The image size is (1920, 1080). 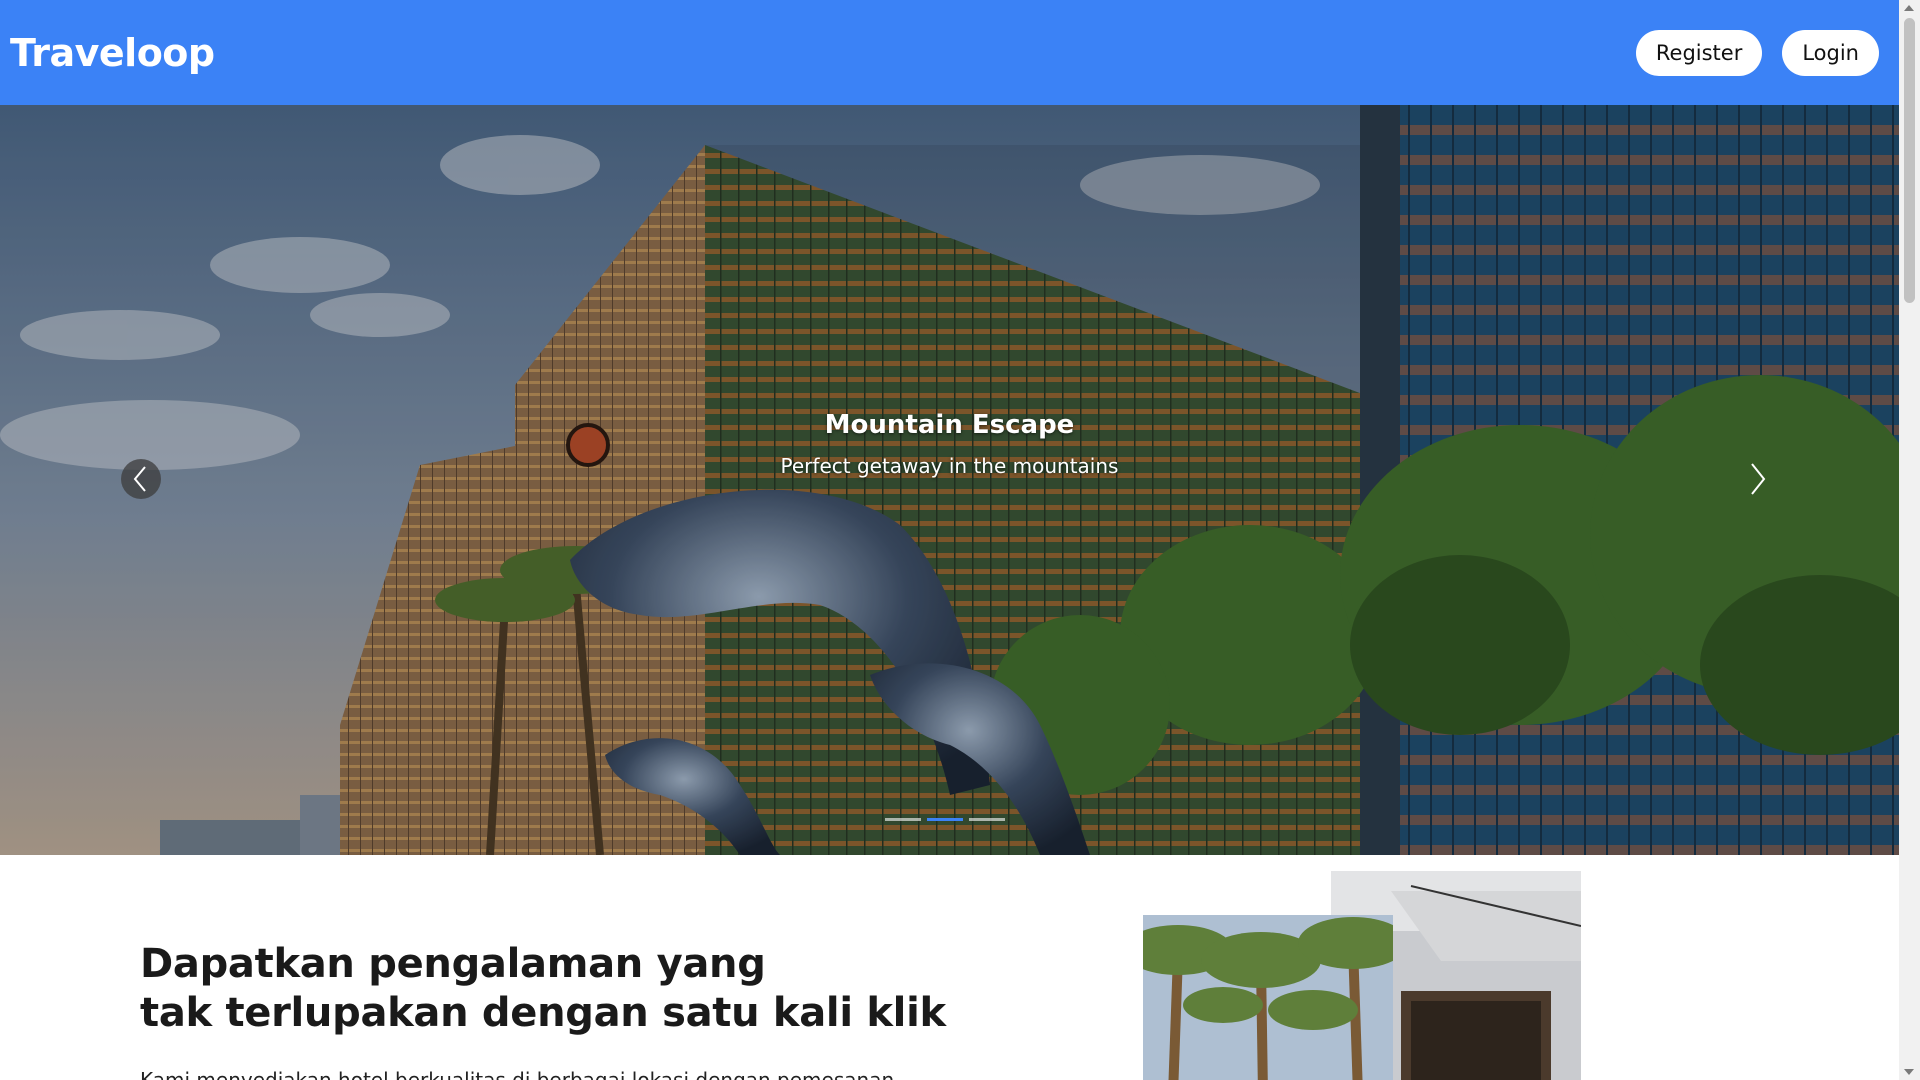 I want to click on scroll-down-arrow-icon, so click(x=1909, y=1072).